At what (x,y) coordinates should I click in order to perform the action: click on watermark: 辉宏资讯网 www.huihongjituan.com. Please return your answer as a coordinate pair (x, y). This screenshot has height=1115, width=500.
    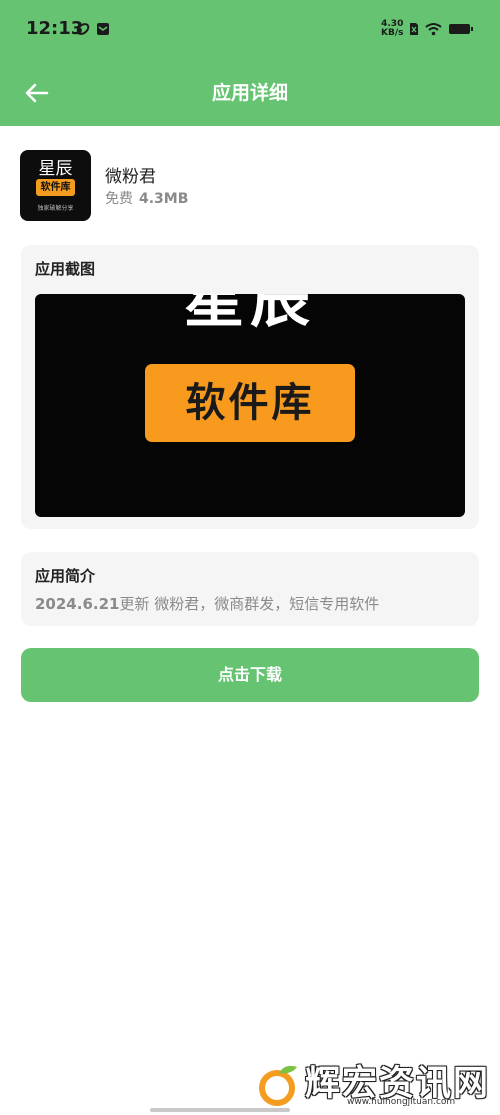
    Looking at the image, I should click on (375, 1083).